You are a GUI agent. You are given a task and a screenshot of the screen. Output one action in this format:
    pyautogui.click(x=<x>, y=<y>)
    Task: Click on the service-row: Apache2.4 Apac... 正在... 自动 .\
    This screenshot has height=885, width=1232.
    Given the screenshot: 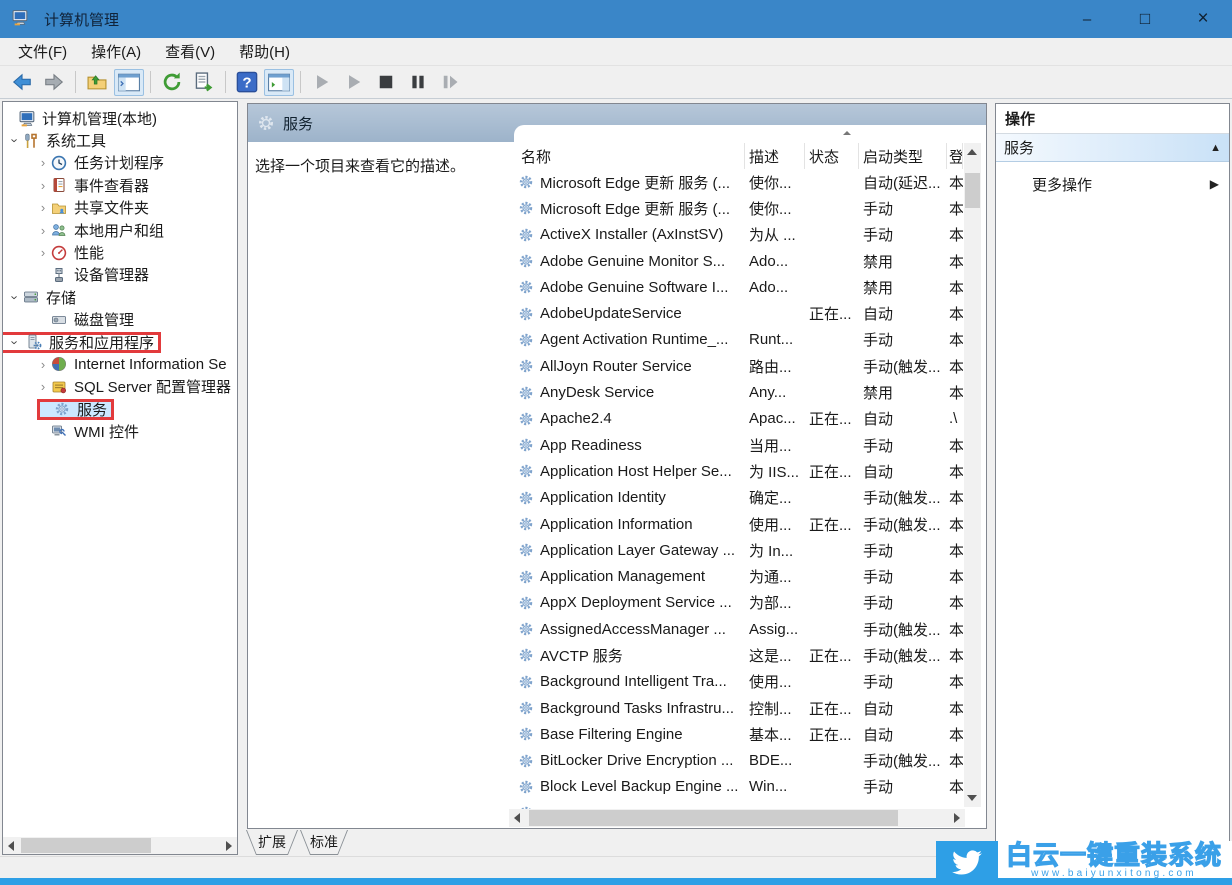 What is the action you would take?
    pyautogui.click(x=736, y=419)
    